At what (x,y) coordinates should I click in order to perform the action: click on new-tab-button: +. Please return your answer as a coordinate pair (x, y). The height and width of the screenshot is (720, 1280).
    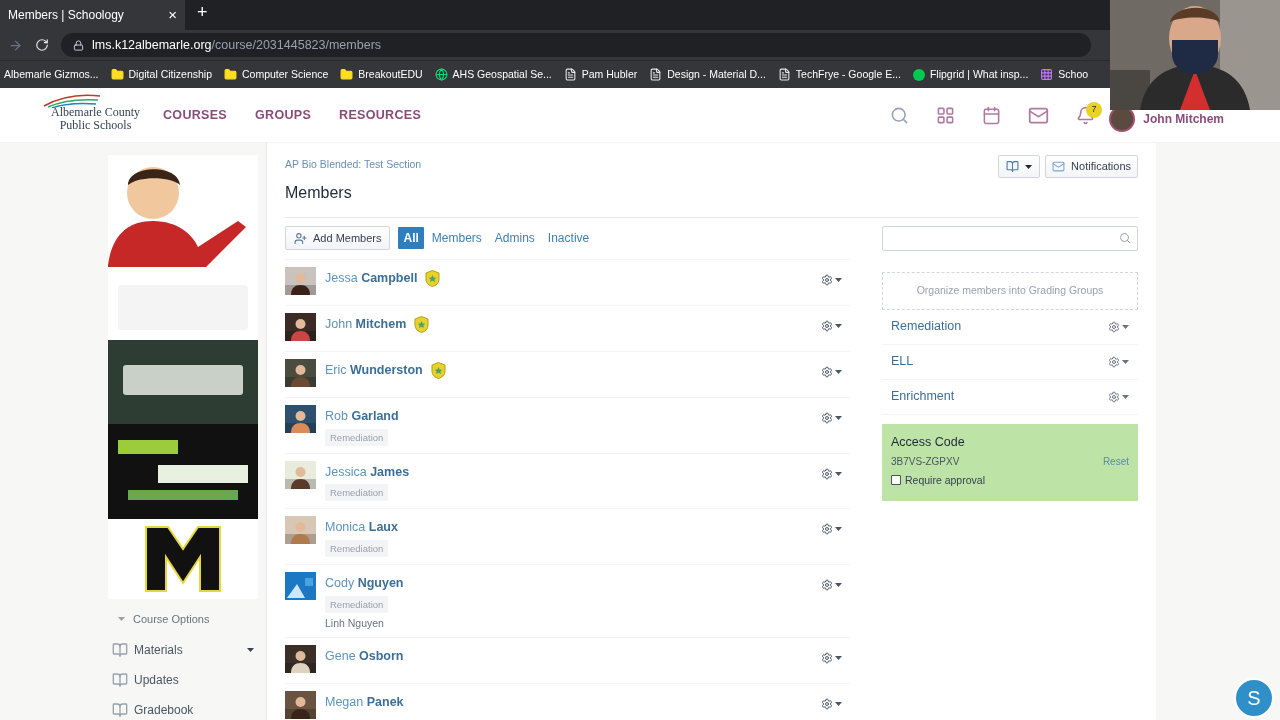
    Looking at the image, I should click on (202, 13).